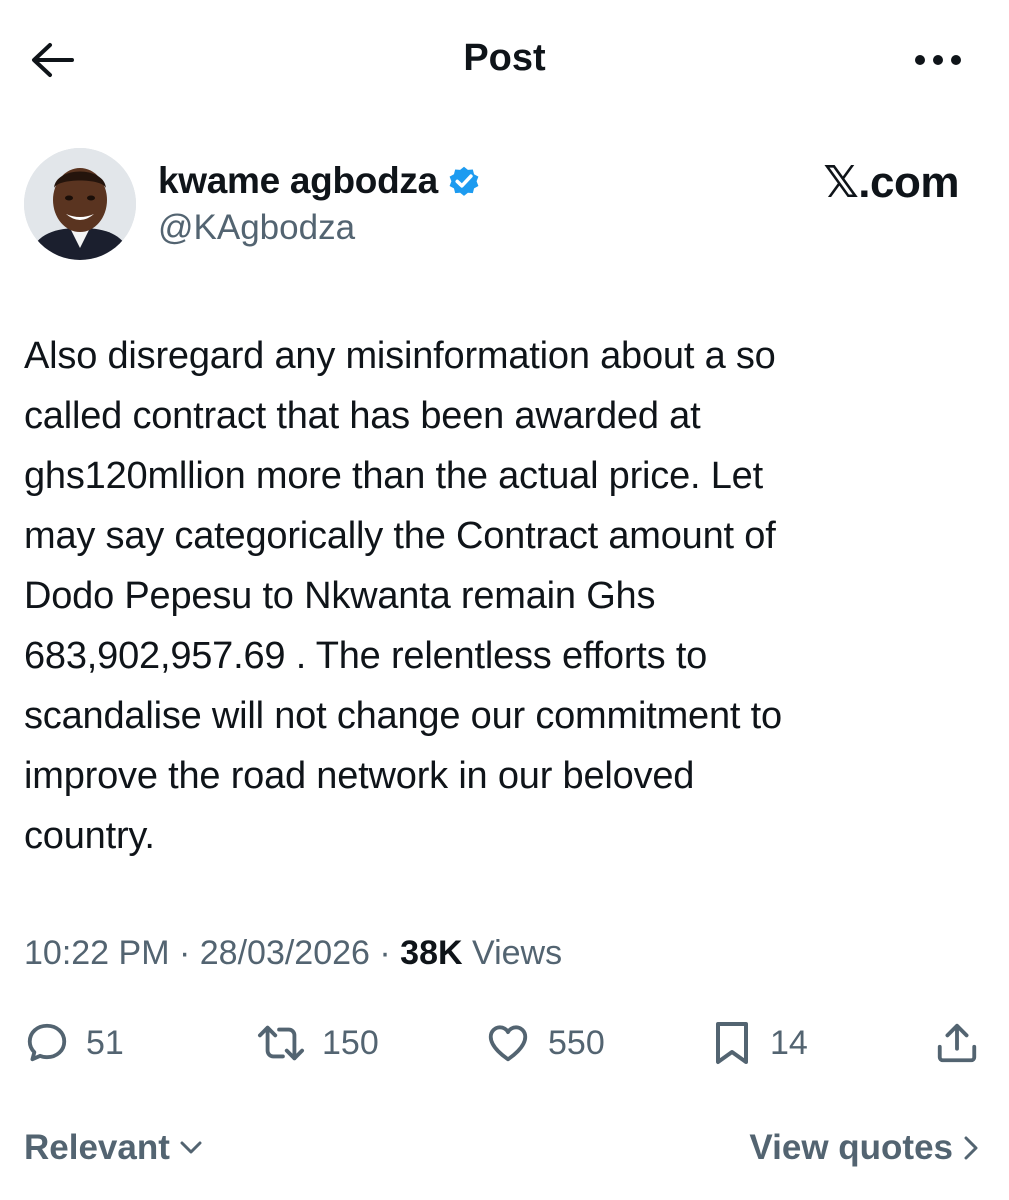  I want to click on view-quotes-link: View quotes, so click(864, 1148).